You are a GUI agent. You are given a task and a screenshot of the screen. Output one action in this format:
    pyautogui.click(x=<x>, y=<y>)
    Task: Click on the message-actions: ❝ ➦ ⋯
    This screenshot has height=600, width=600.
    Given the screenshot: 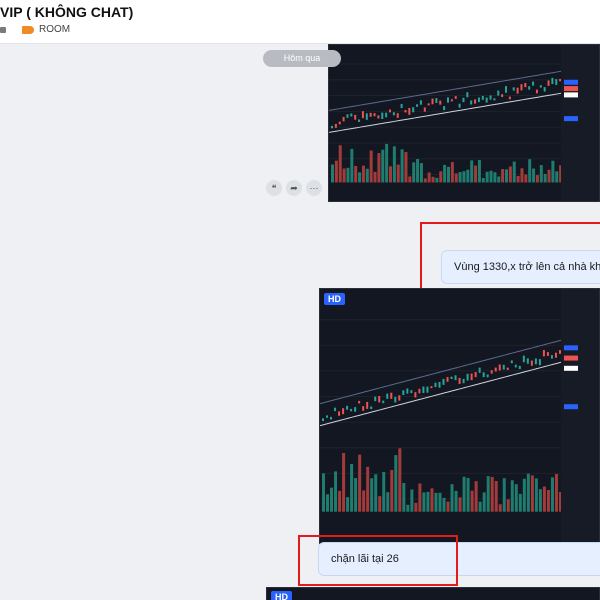 What is the action you would take?
    pyautogui.click(x=294, y=188)
    